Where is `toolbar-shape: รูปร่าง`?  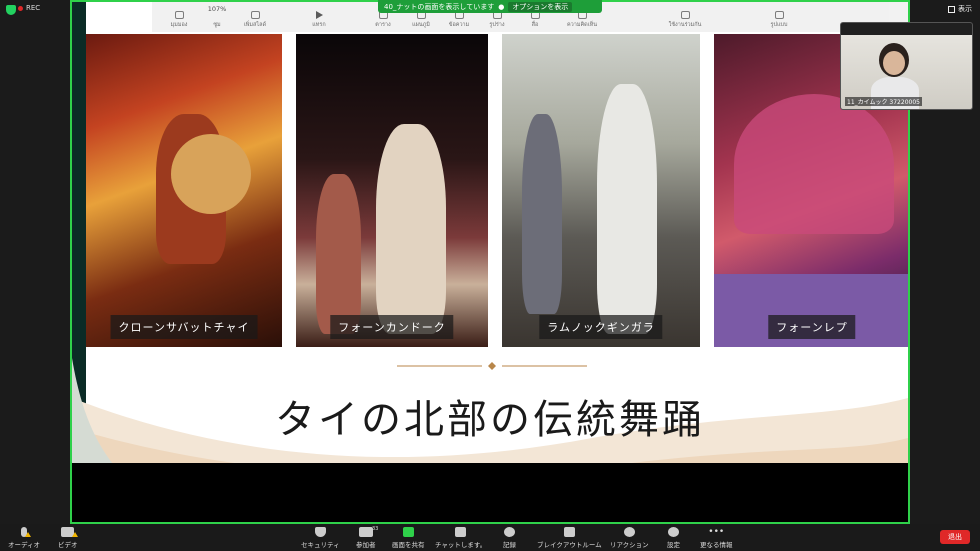 toolbar-shape: รูปร่าง is located at coordinates (497, 20).